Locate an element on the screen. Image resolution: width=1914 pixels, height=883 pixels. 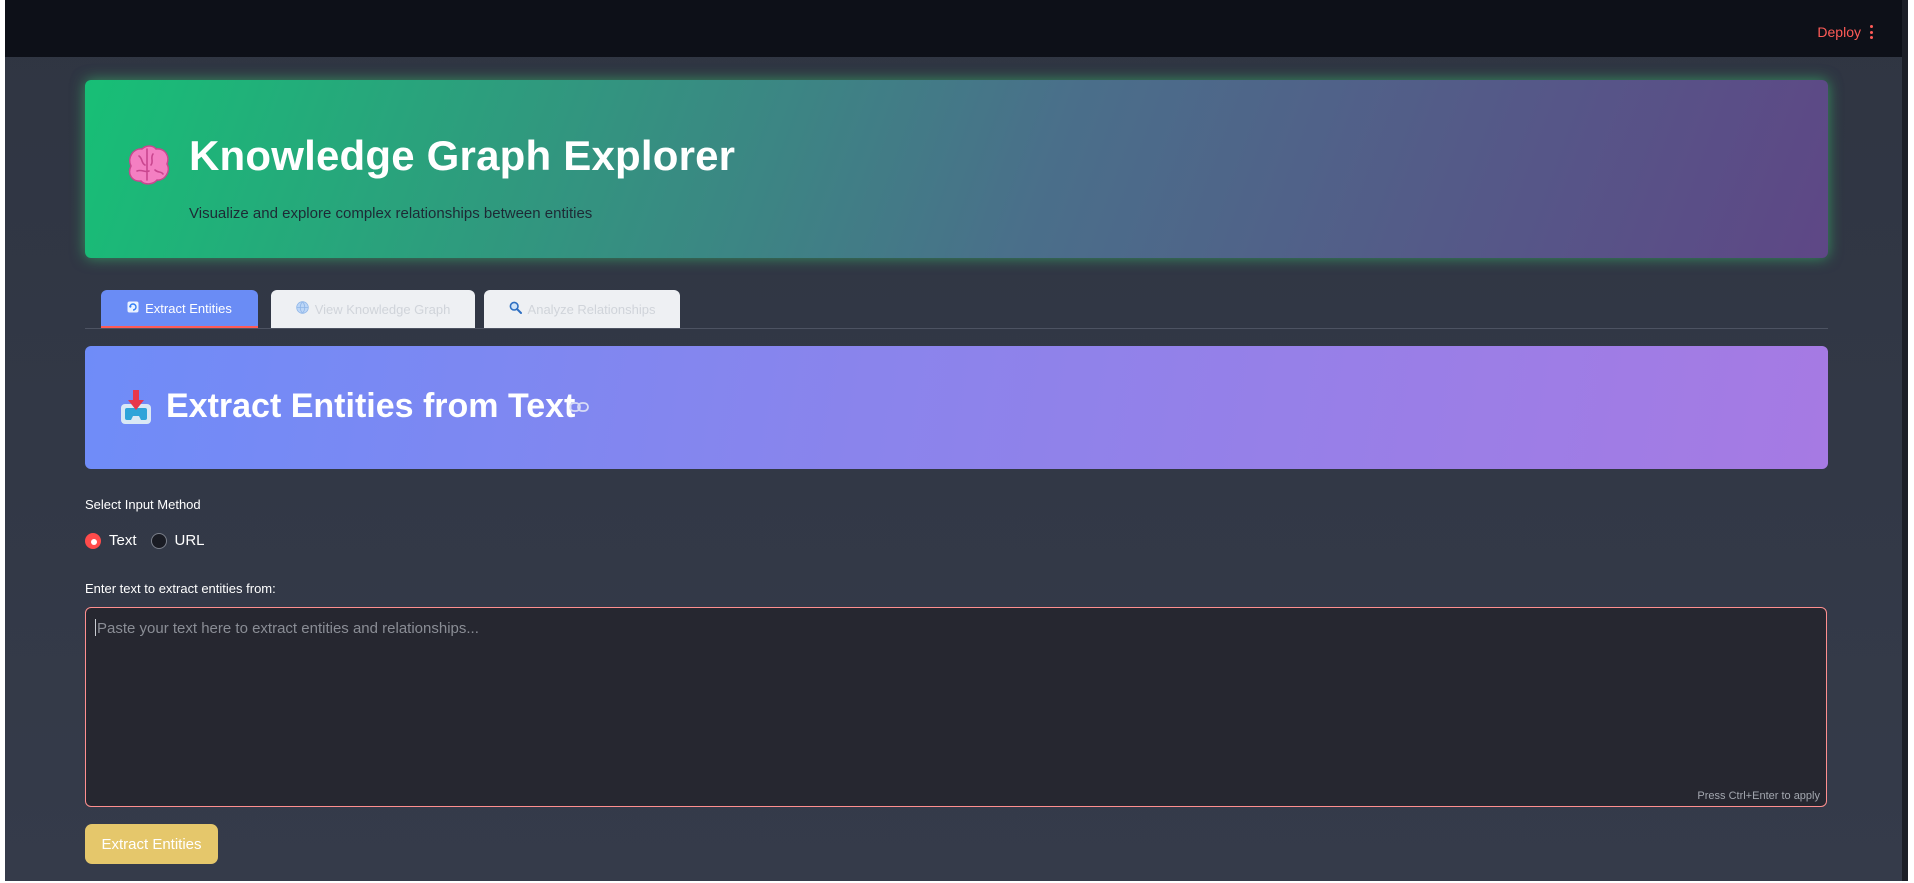
inbox-tray-icon is located at coordinates (136, 407).